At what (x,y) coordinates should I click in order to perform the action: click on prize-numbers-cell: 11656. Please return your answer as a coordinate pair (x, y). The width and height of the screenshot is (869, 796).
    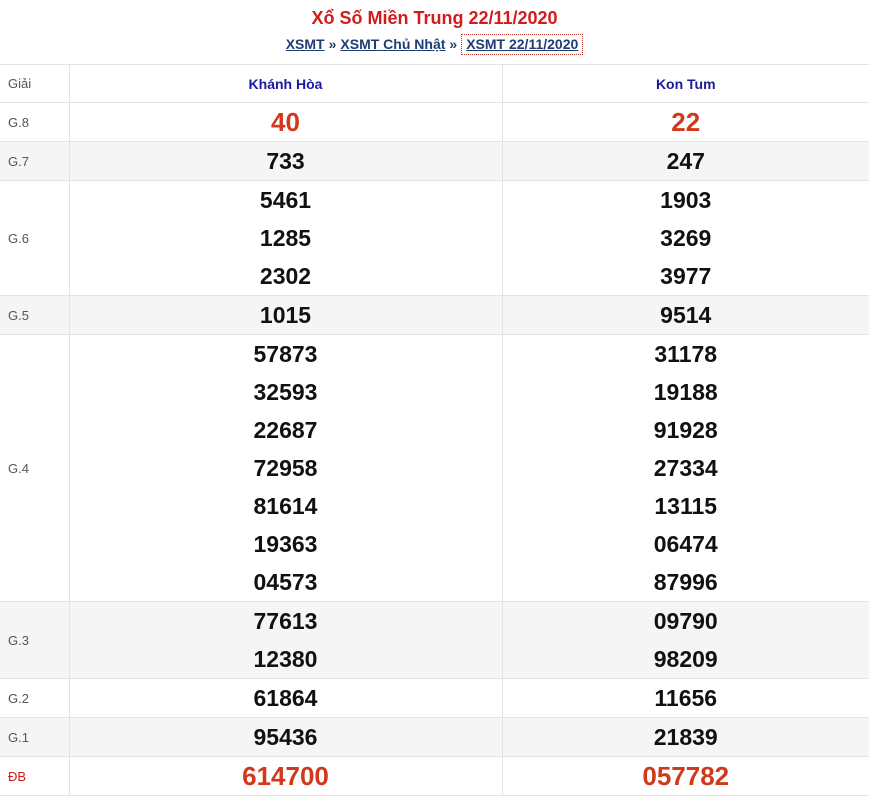
    Looking at the image, I should click on (685, 698).